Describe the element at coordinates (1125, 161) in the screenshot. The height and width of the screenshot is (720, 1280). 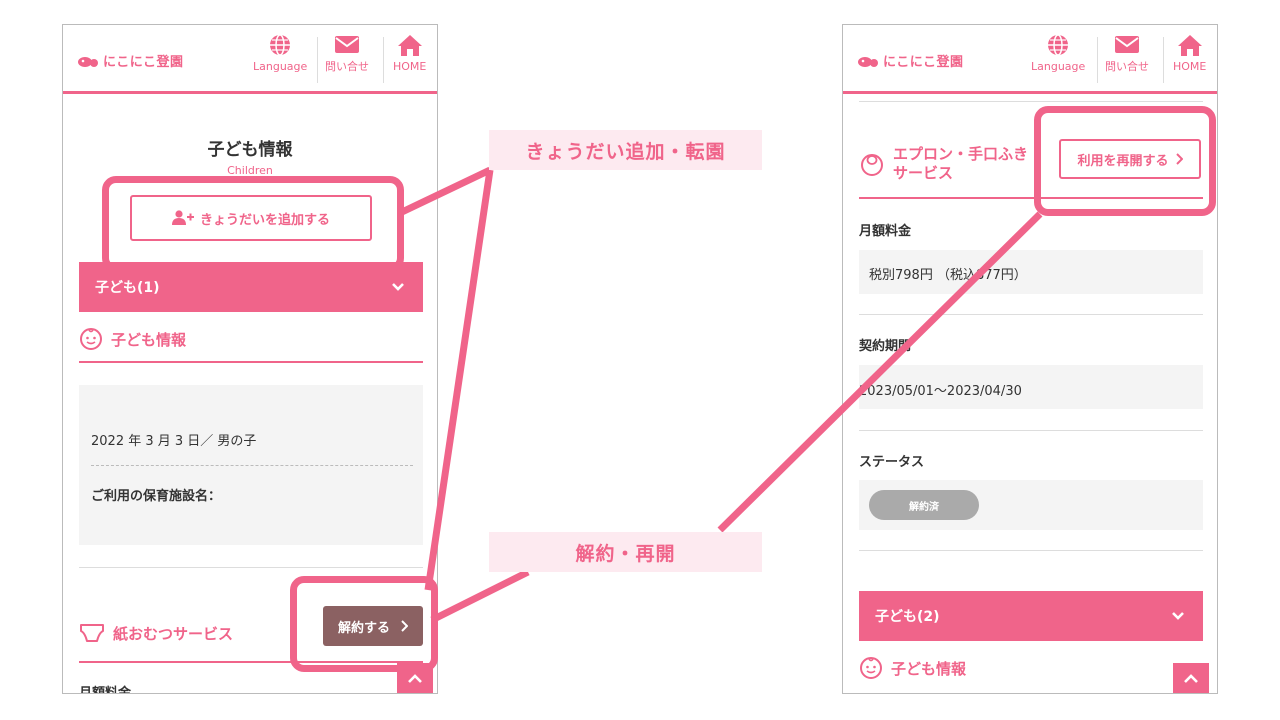
I see `highlight-resume` at that location.